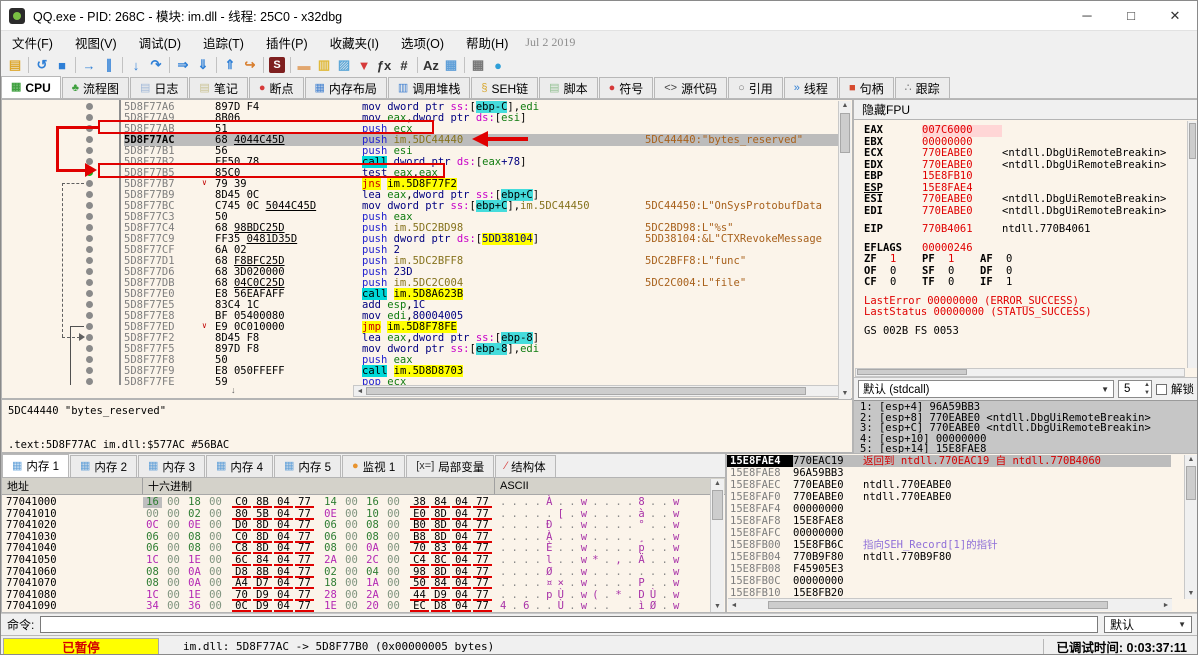  Describe the element at coordinates (1020, 372) in the screenshot. I see `registers-horizontal-scrollbar` at that location.